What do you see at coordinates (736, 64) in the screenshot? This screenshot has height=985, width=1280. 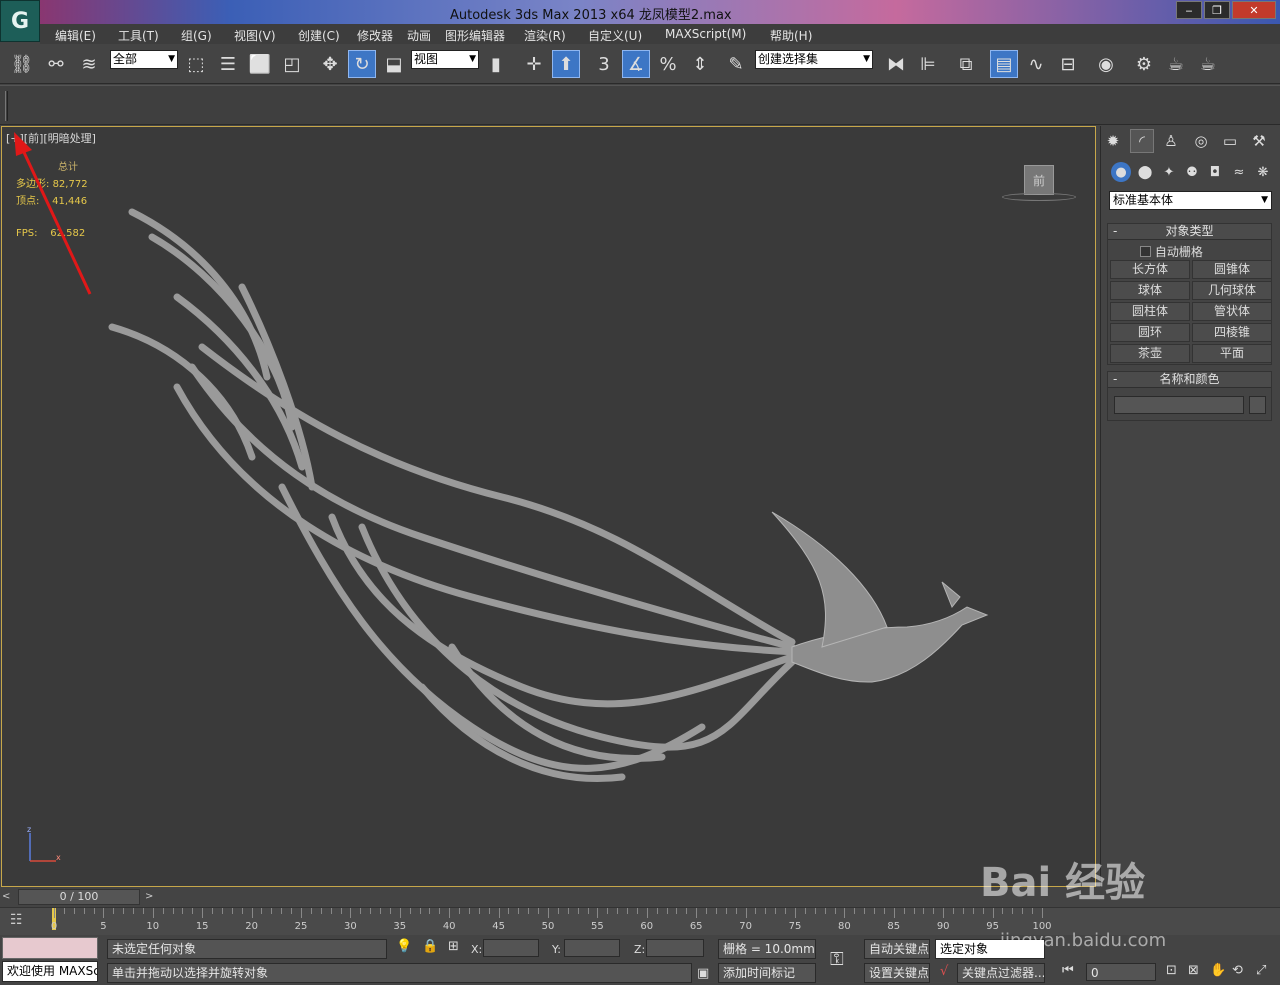 I see `edit-named-selection-icon: ✎` at bounding box center [736, 64].